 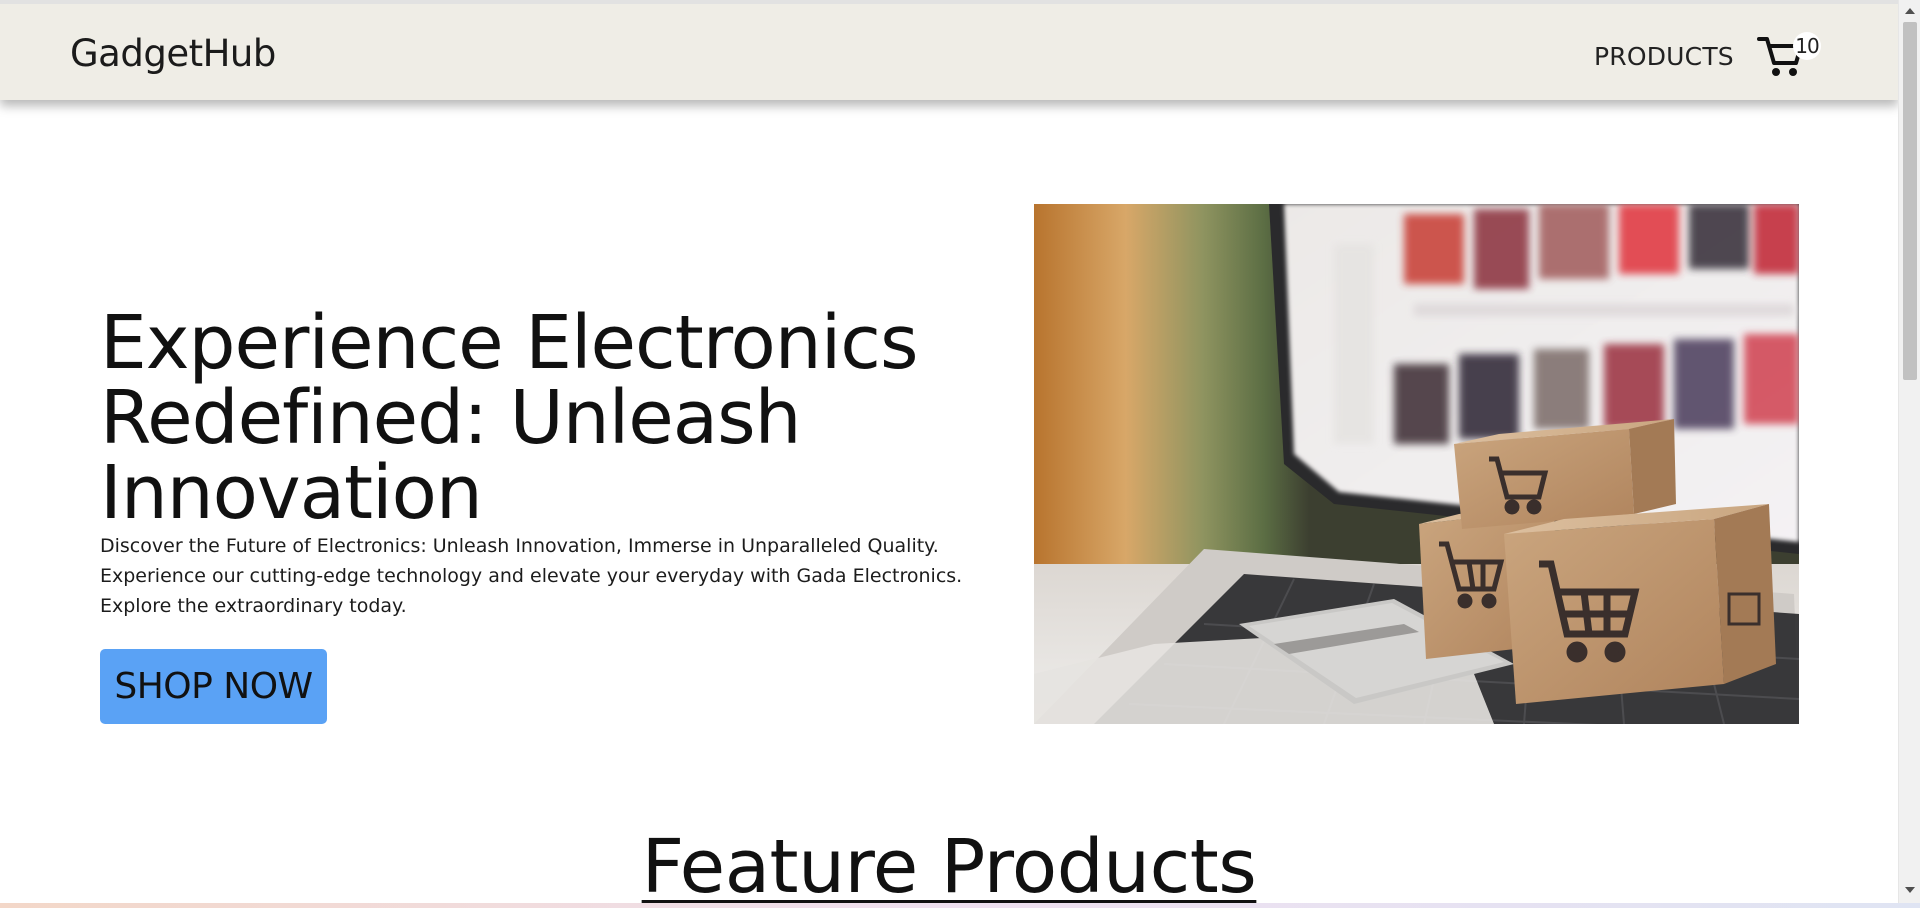 What do you see at coordinates (949, 52) in the screenshot?
I see `top-navbar: GadgetHub PRODUCTS 10` at bounding box center [949, 52].